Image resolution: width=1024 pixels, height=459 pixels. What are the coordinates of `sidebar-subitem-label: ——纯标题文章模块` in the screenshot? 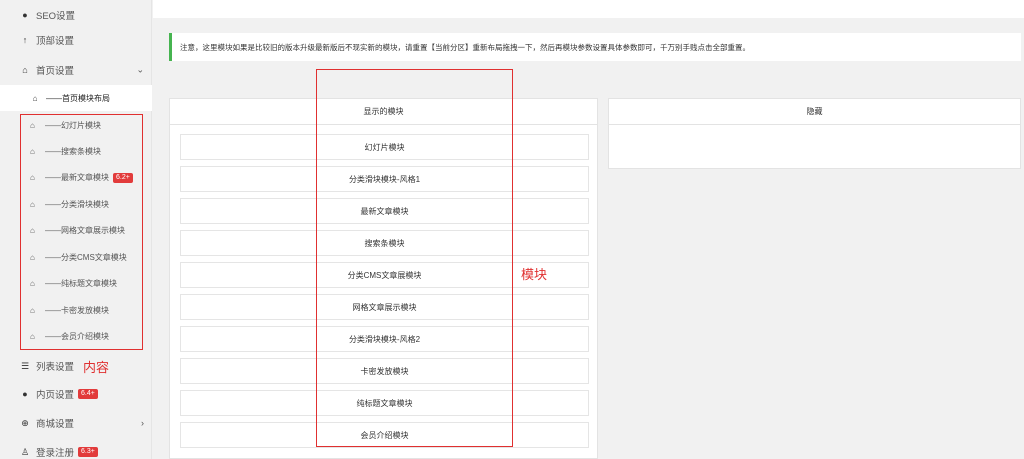 It's located at (81, 283).